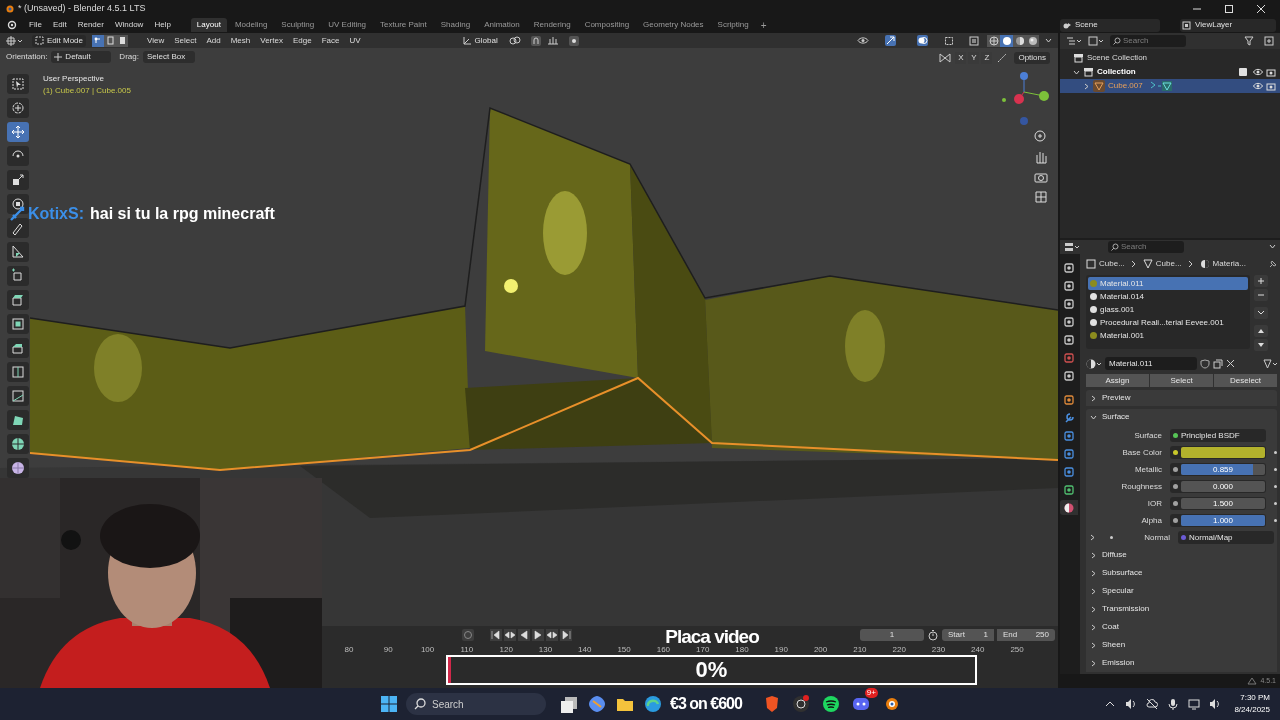 The height and width of the screenshot is (720, 1280). Describe the element at coordinates (1173, 704) in the screenshot. I see `microphone-icon` at that location.